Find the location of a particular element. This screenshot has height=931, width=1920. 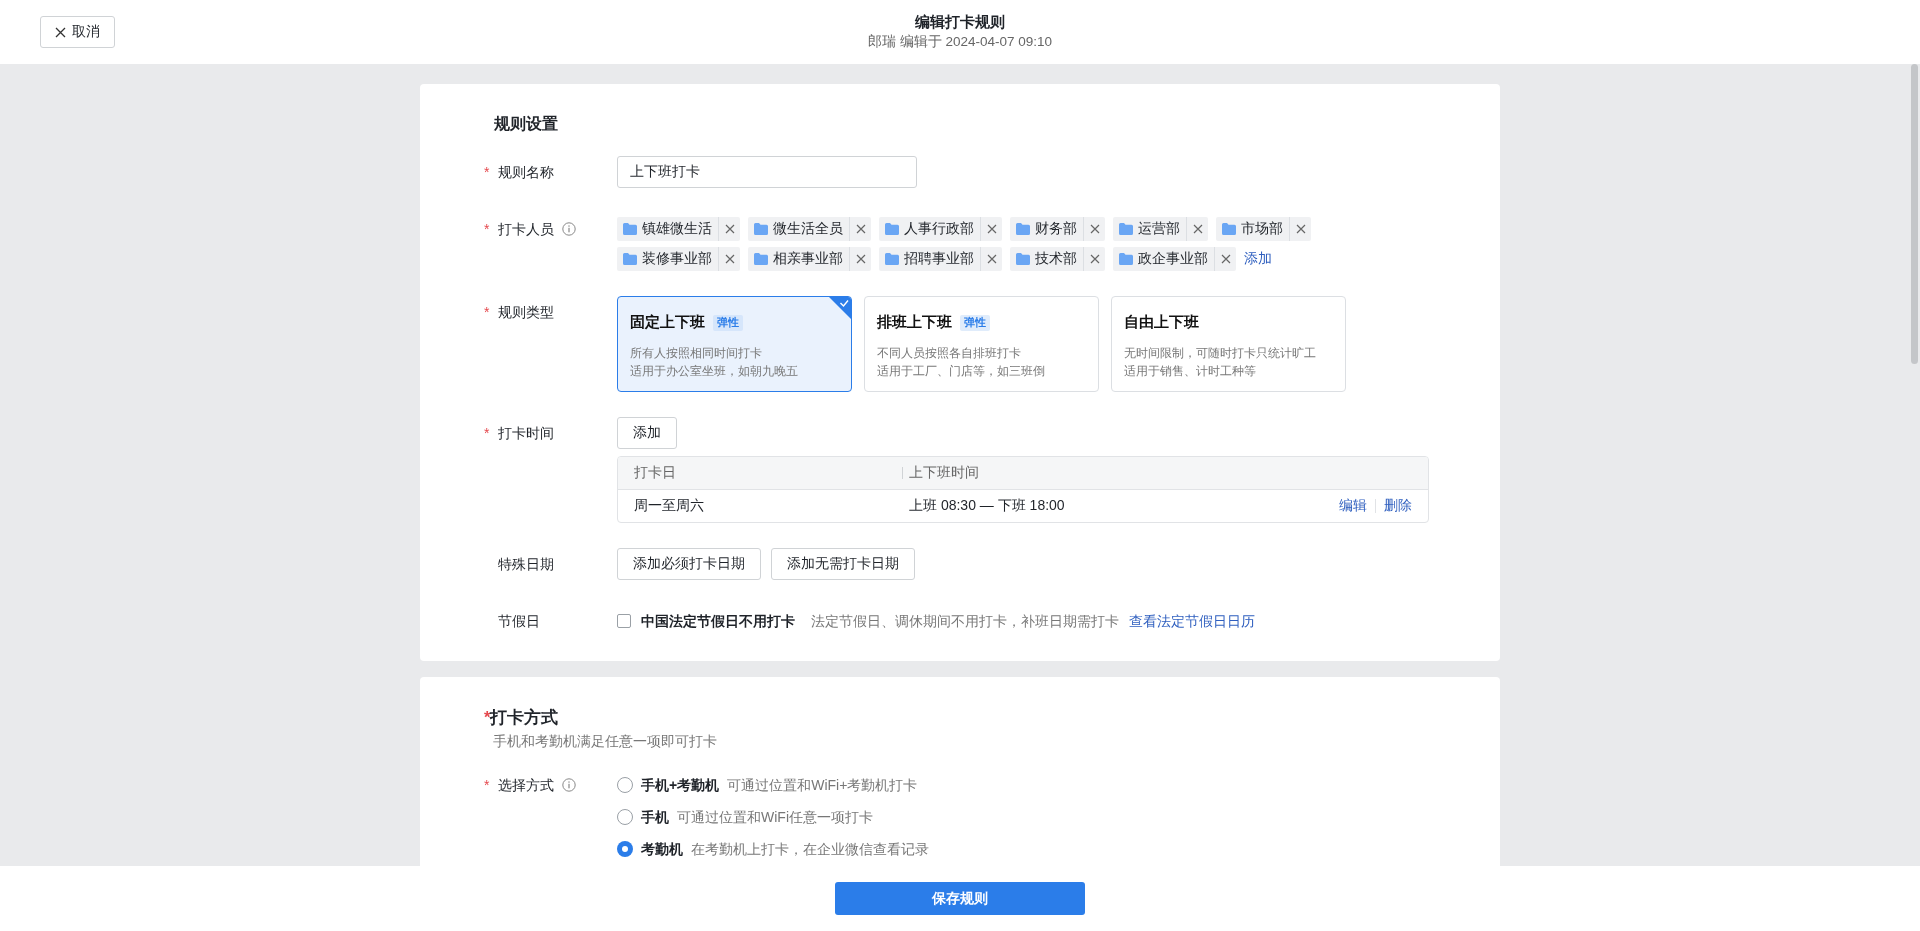

add-date-button: 添加无需打卡日期 is located at coordinates (843, 564).